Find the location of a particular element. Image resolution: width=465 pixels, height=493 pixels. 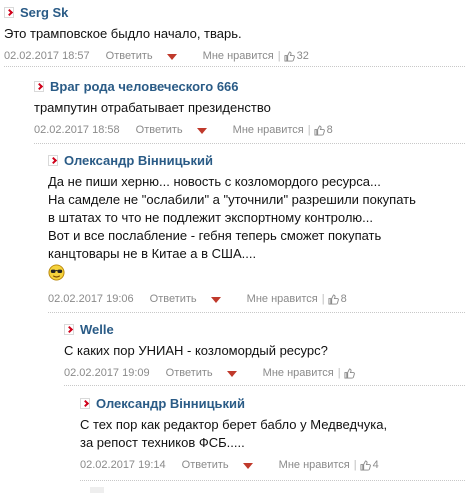

comment-date: 02.02.2017 19:14 is located at coordinates (123, 465).